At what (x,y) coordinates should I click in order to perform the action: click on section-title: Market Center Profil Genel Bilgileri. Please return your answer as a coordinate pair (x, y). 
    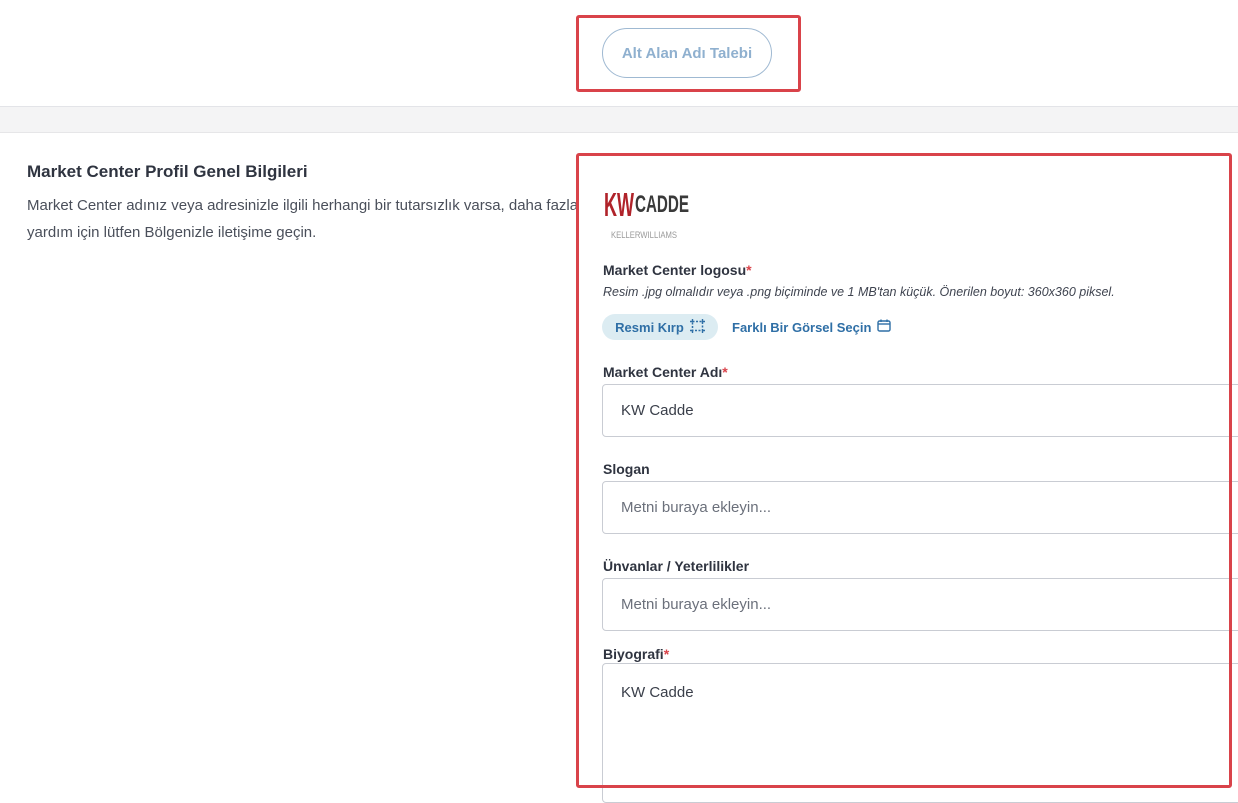
    Looking at the image, I should click on (167, 171).